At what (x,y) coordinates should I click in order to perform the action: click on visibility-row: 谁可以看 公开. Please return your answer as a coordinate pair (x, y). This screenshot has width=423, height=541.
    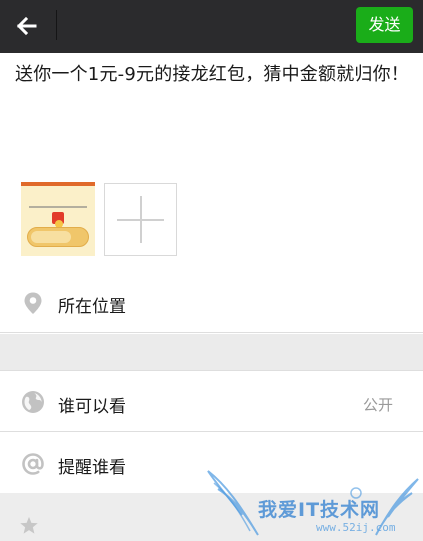
    Looking at the image, I should click on (211, 402).